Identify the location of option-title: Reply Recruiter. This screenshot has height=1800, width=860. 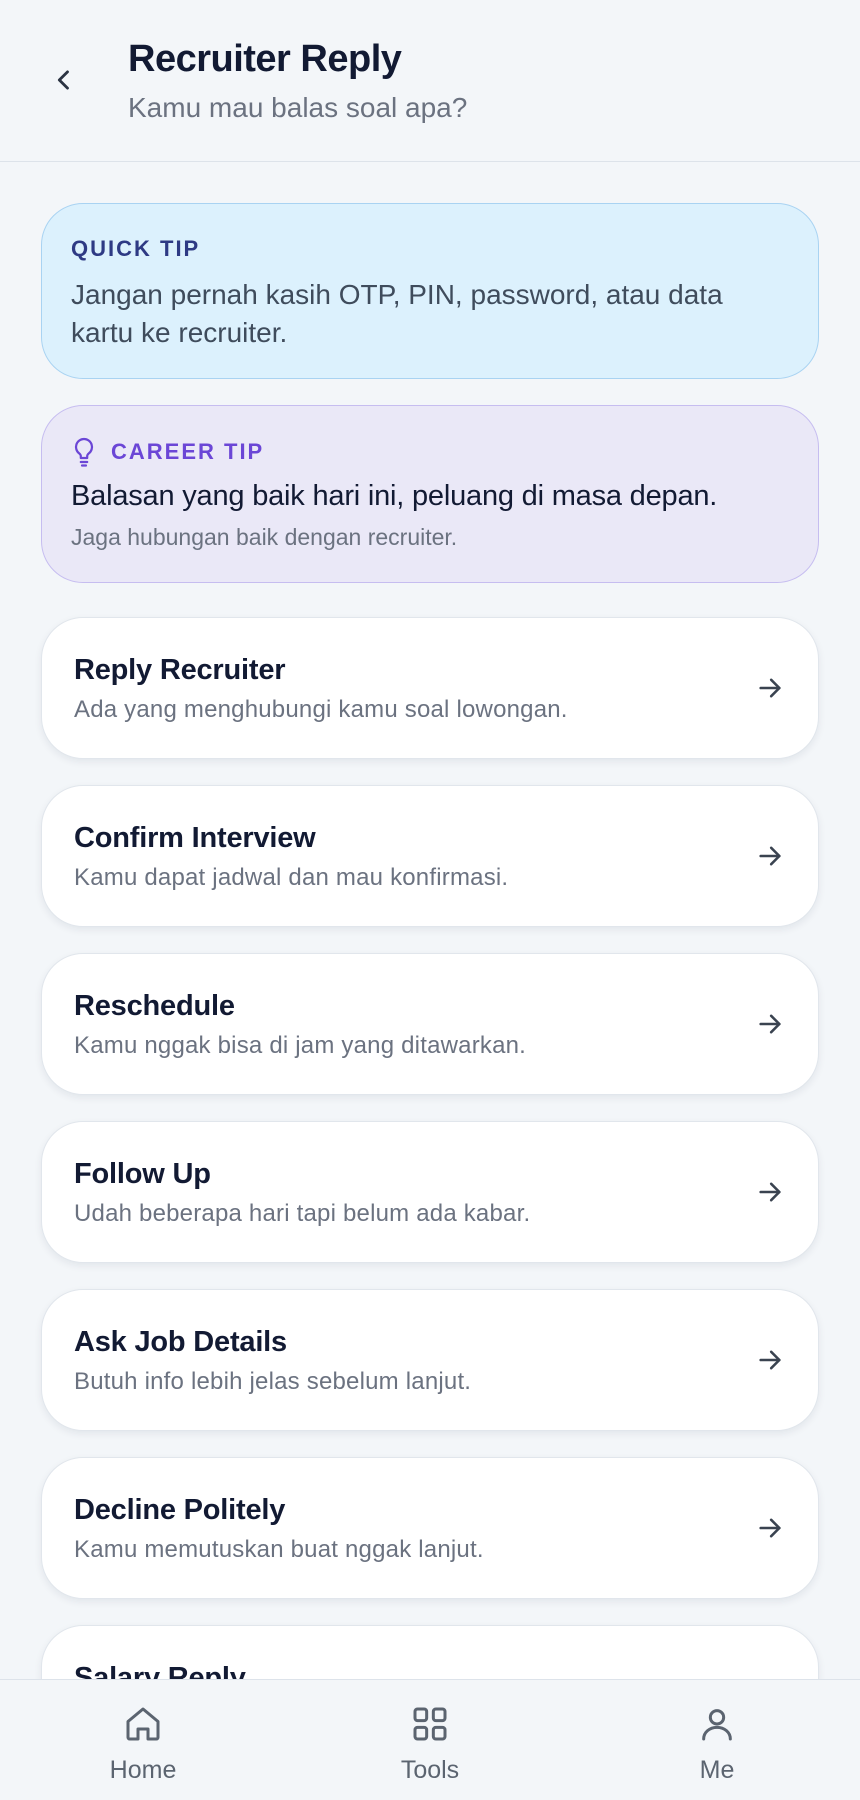
(180, 670).